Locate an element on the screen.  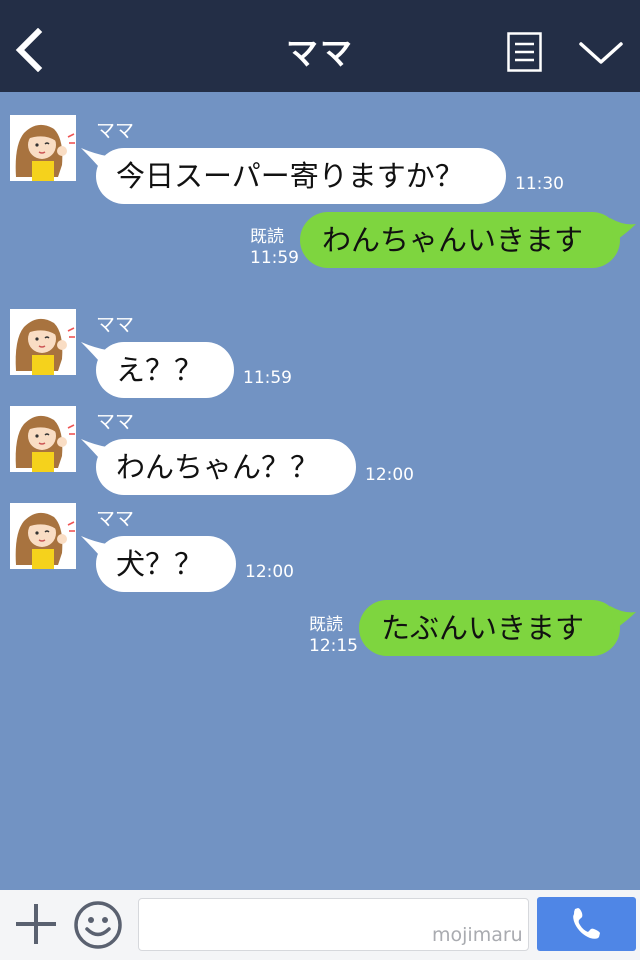
plus-icon is located at coordinates (36, 924).